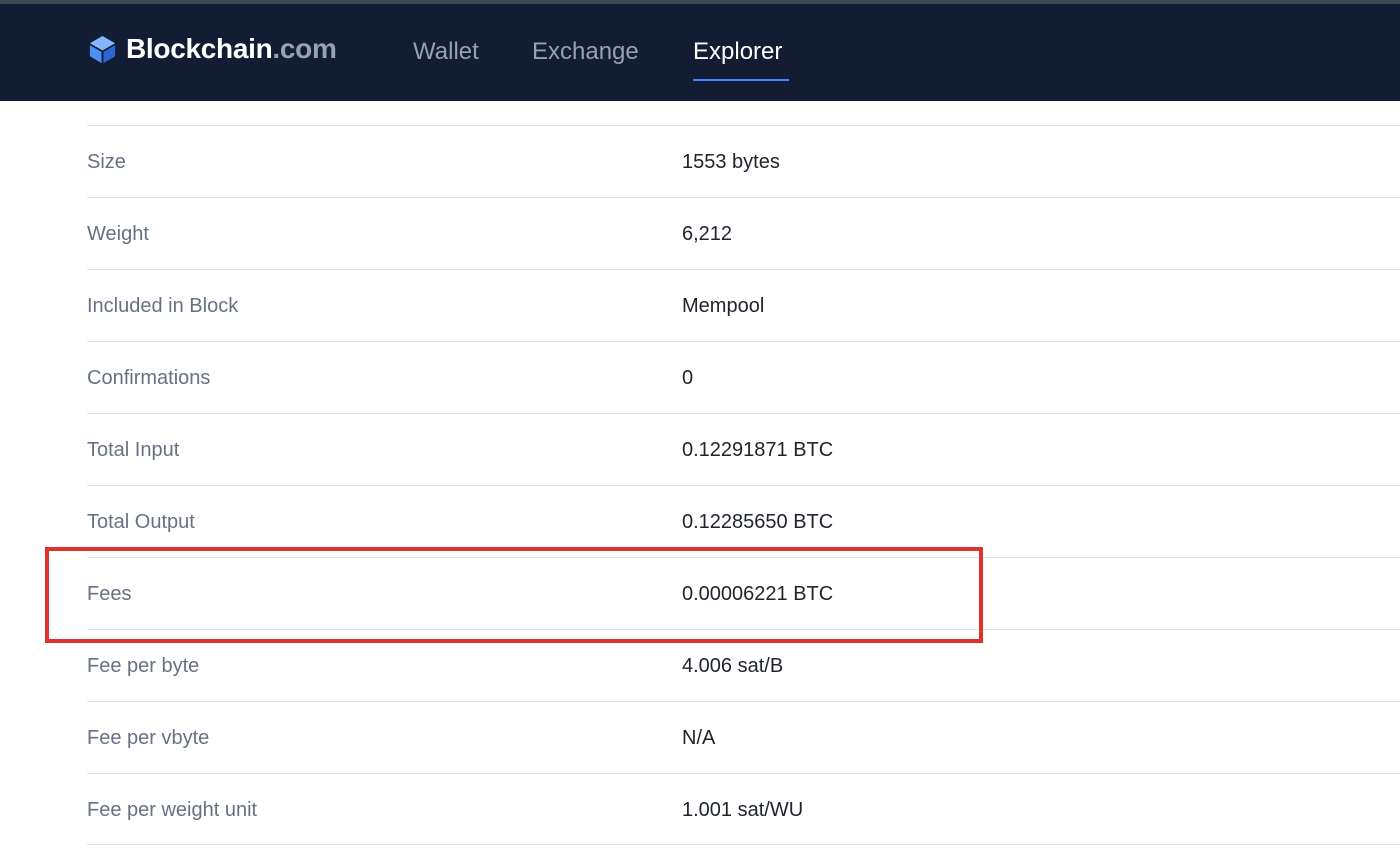 The image size is (1400, 854). What do you see at coordinates (102, 49) in the screenshot?
I see `blockchain-cube-icon` at bounding box center [102, 49].